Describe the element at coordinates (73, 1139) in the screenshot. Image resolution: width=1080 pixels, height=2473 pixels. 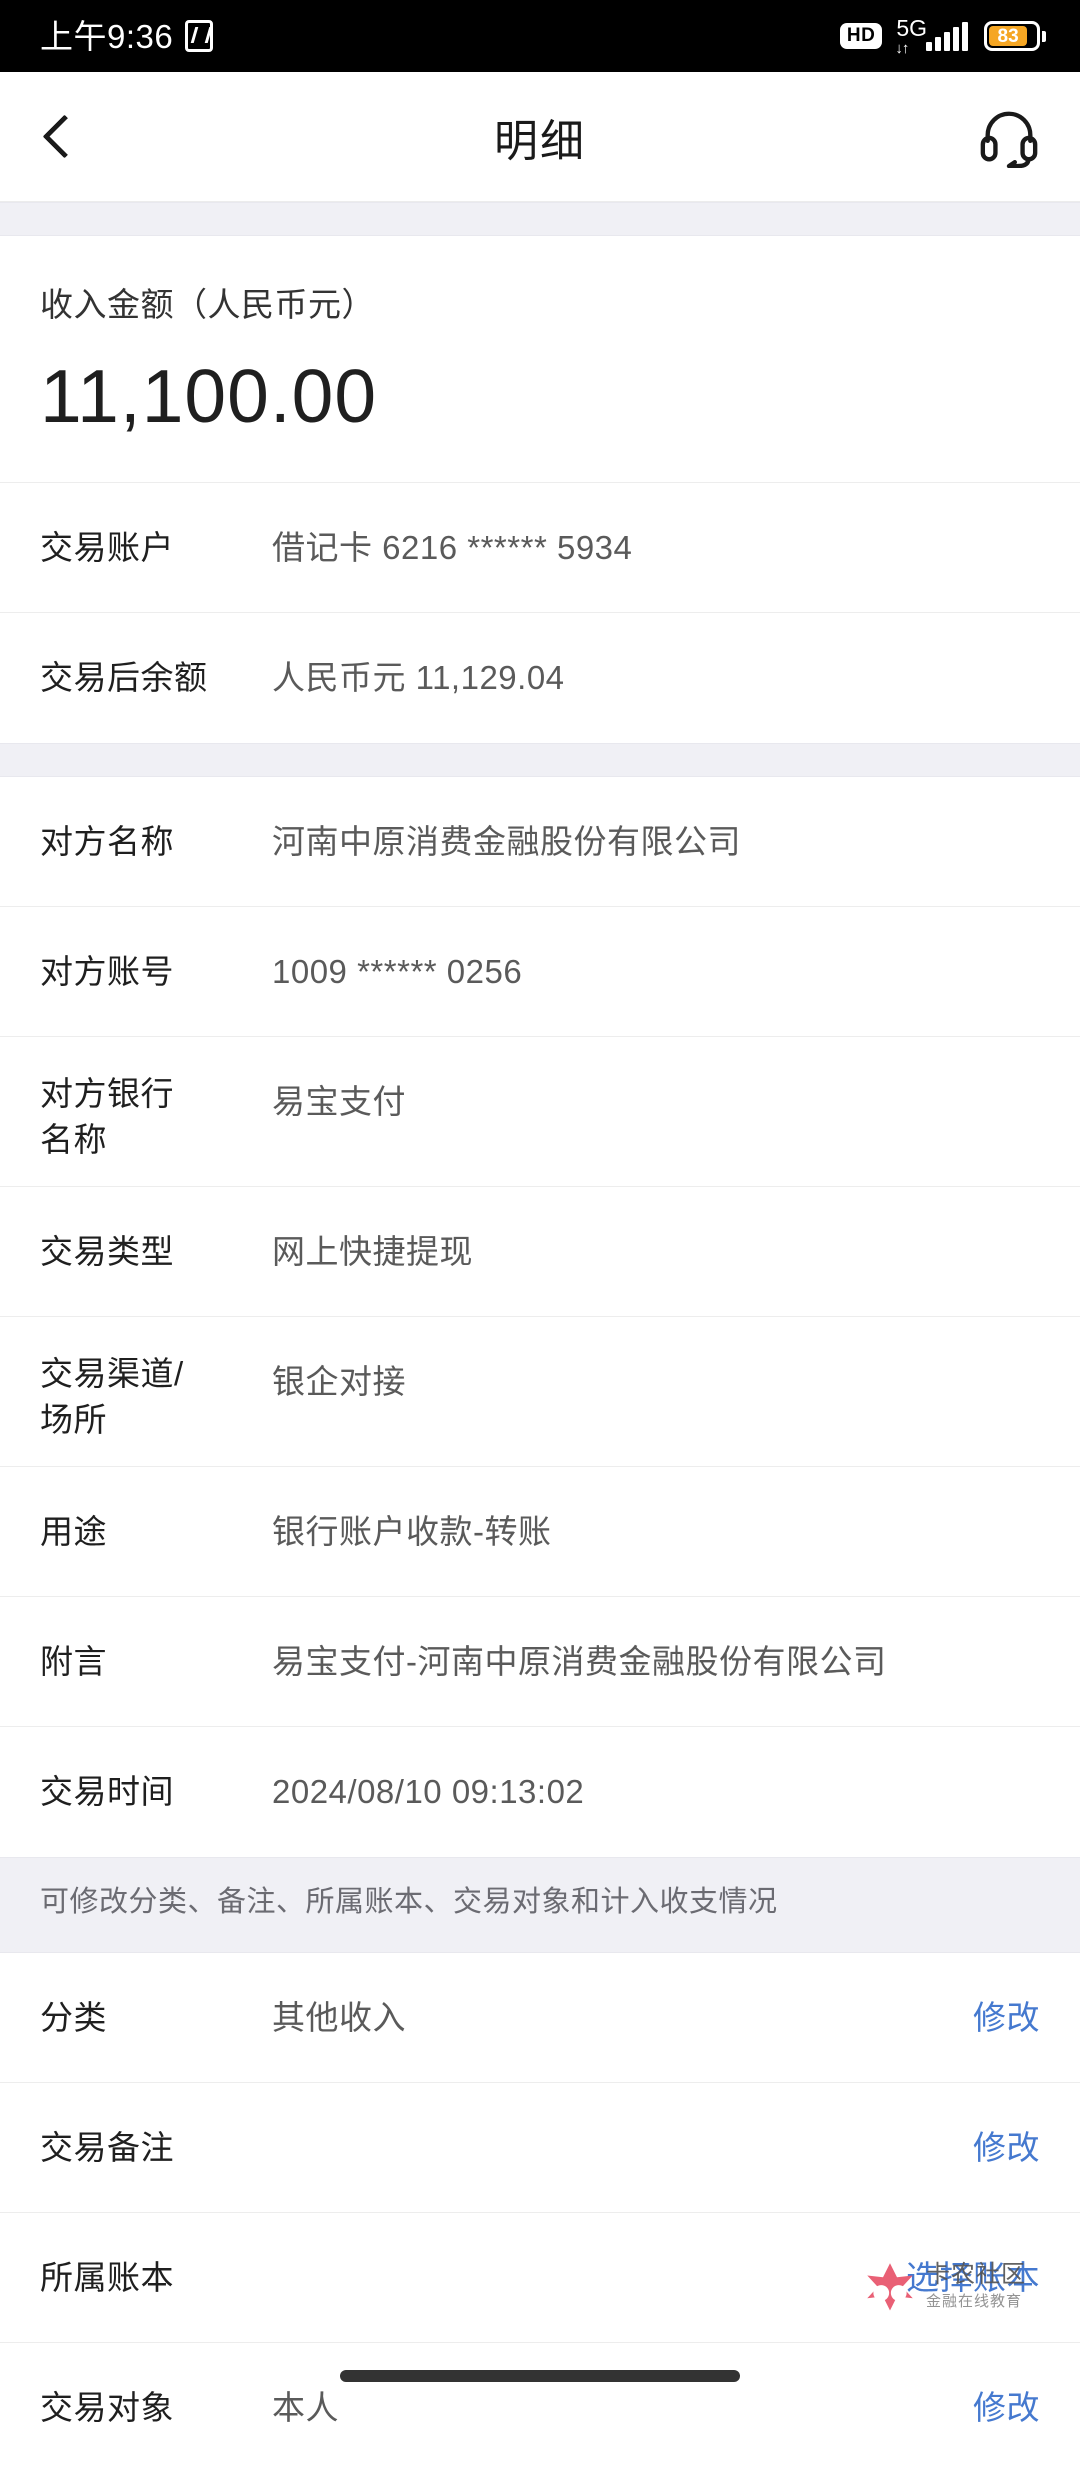
I see `row-label-line-2: 名称` at that location.